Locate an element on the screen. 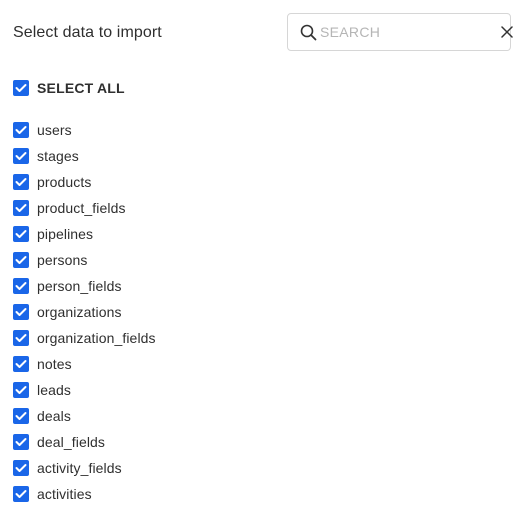  search-icon is located at coordinates (308, 32).